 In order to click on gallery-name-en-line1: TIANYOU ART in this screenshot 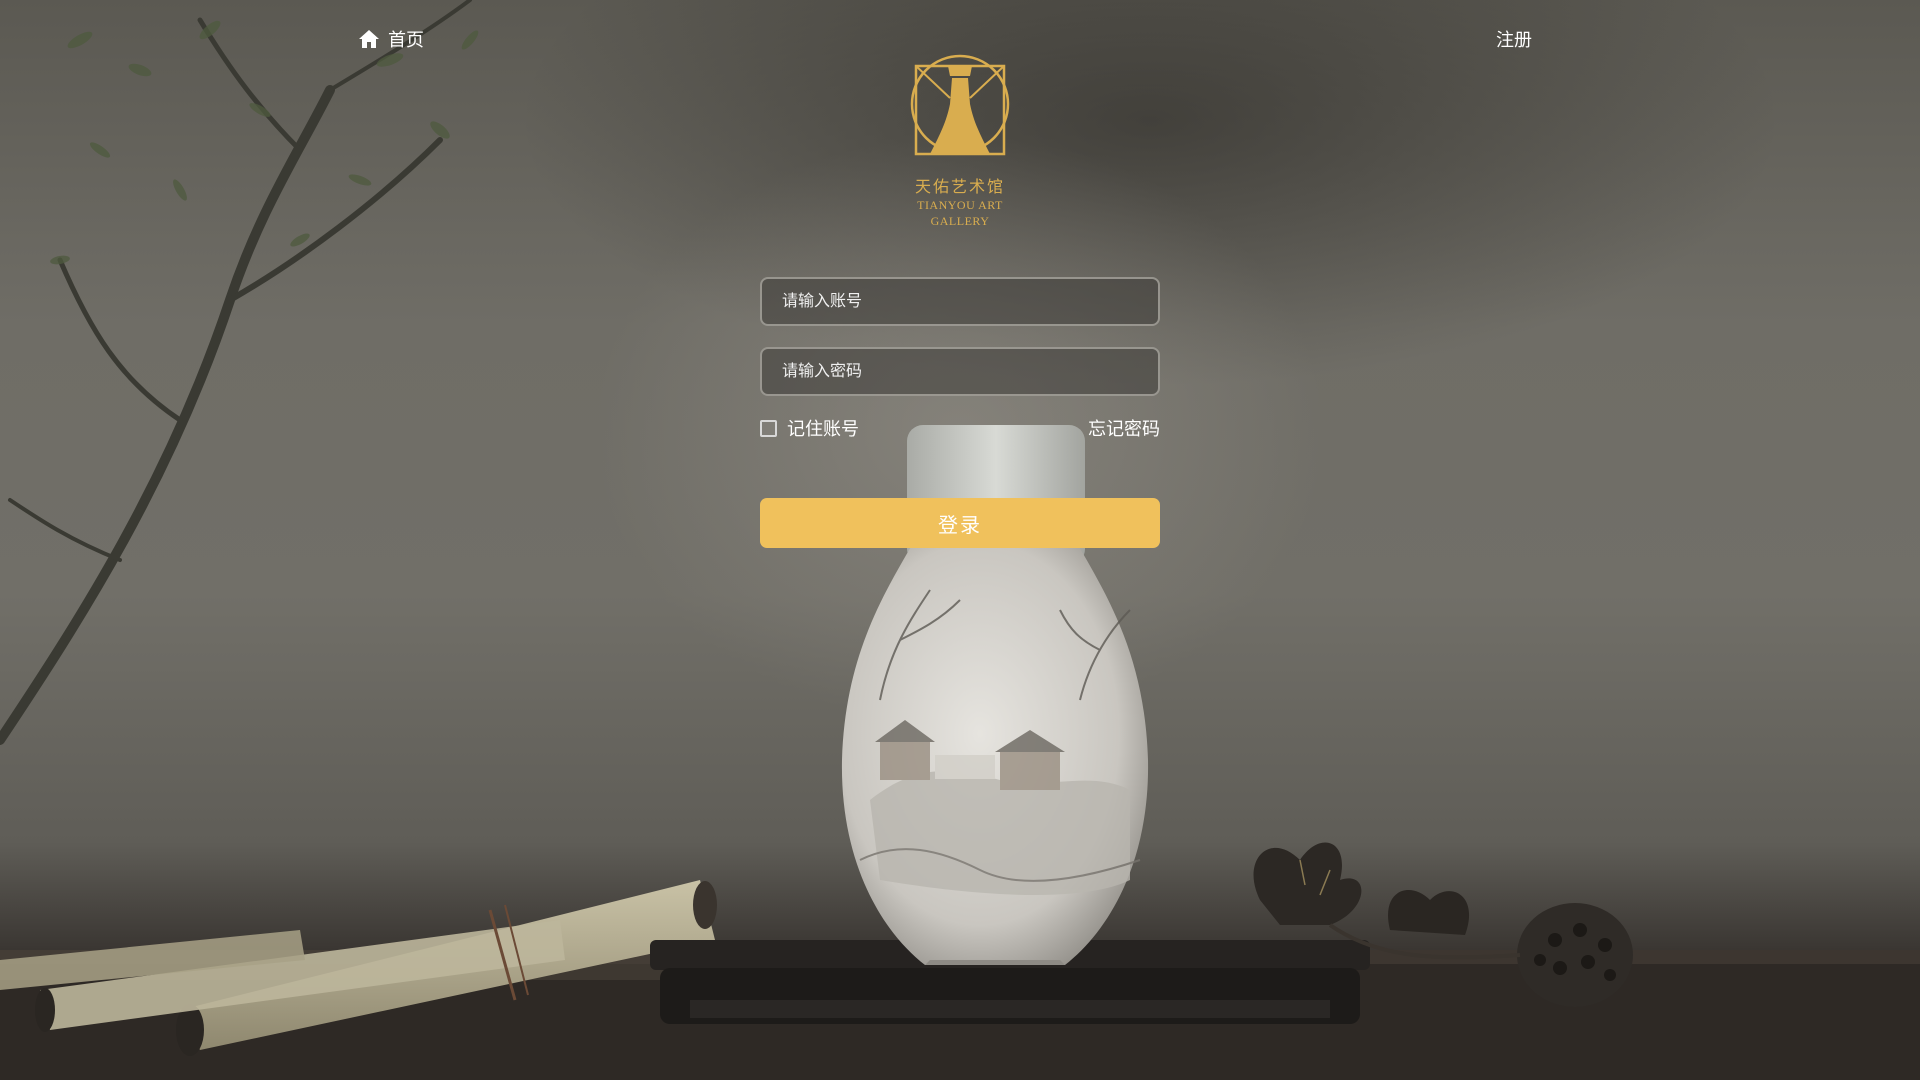, I will do `click(960, 205)`.